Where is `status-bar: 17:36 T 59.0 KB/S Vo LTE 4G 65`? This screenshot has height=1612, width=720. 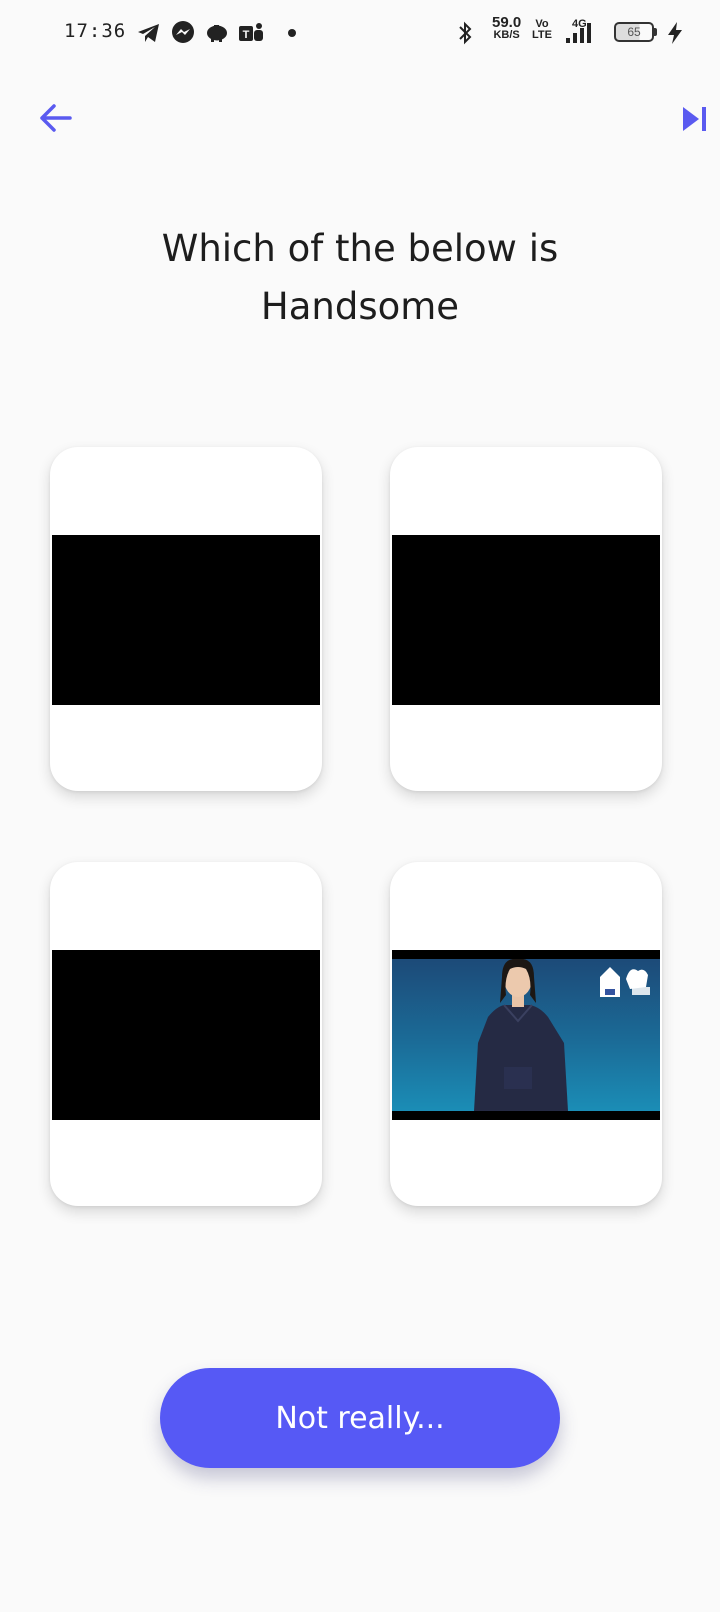 status-bar: 17:36 T 59.0 KB/S Vo LTE 4G 65 is located at coordinates (360, 33).